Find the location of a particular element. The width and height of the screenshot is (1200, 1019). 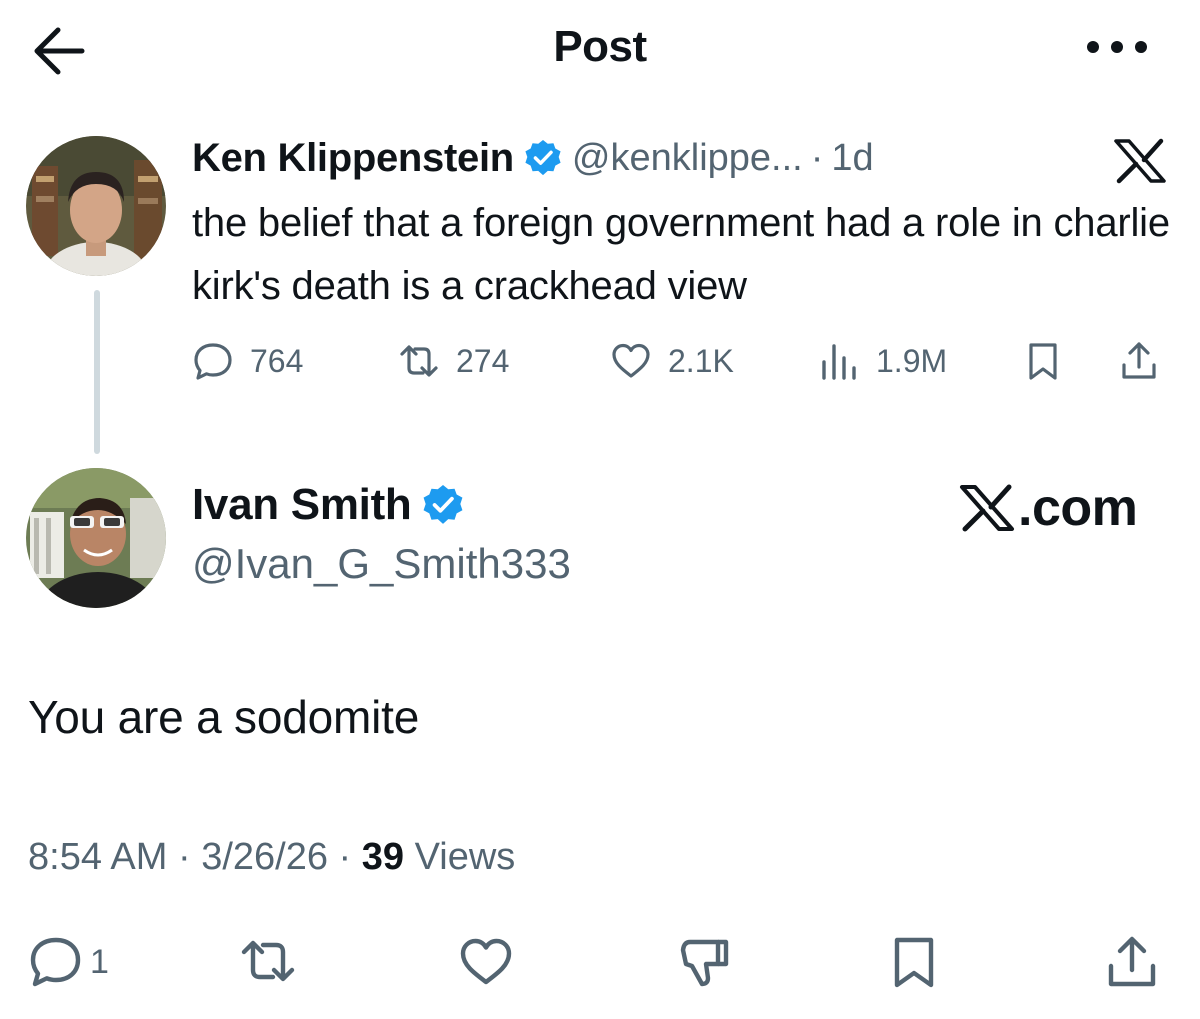

quoted-tweet-header: Ken Klippenstein @kenklippe... · 1d is located at coordinates (533, 158).